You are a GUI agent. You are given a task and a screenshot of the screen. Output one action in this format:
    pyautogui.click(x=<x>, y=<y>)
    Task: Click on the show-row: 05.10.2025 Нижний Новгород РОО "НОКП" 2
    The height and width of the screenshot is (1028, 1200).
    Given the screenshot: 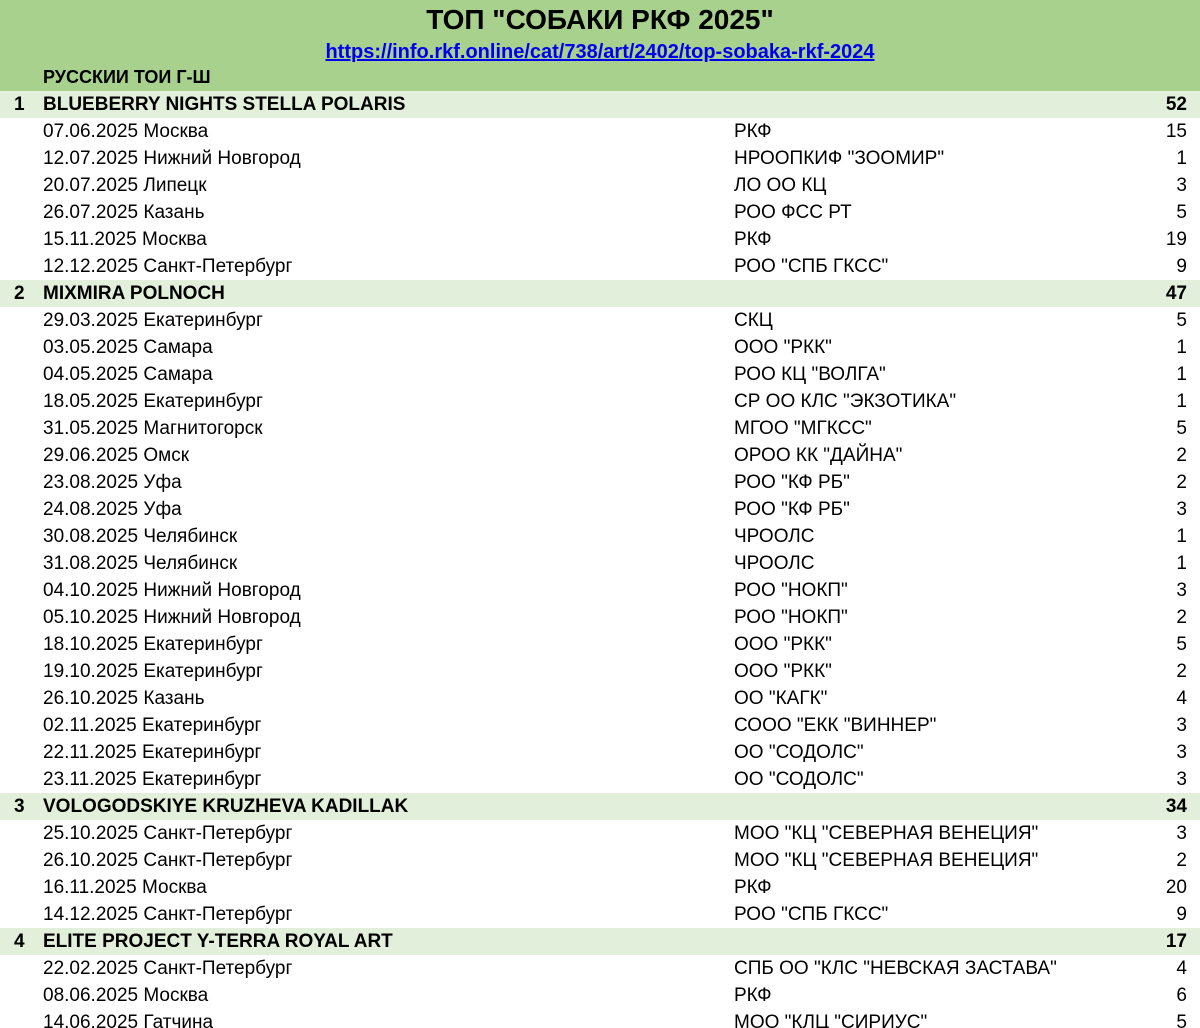 What is the action you would take?
    pyautogui.click(x=600, y=617)
    